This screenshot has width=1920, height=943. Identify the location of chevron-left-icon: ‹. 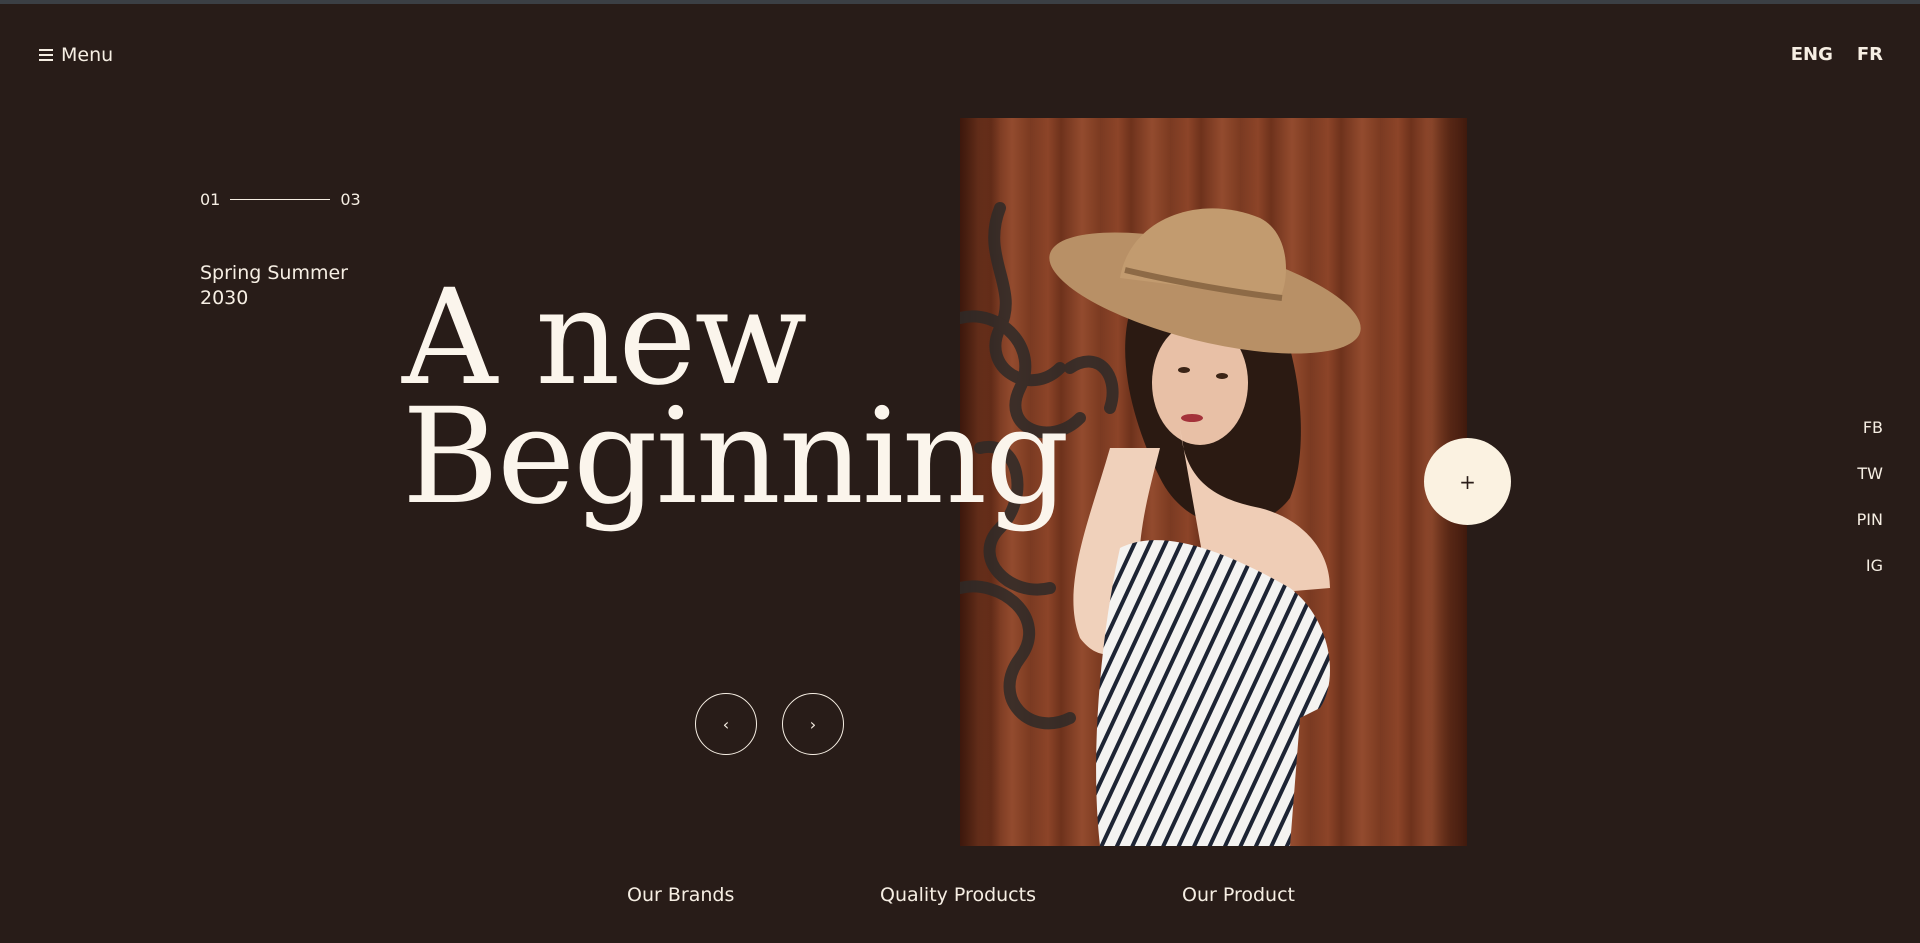
(726, 724).